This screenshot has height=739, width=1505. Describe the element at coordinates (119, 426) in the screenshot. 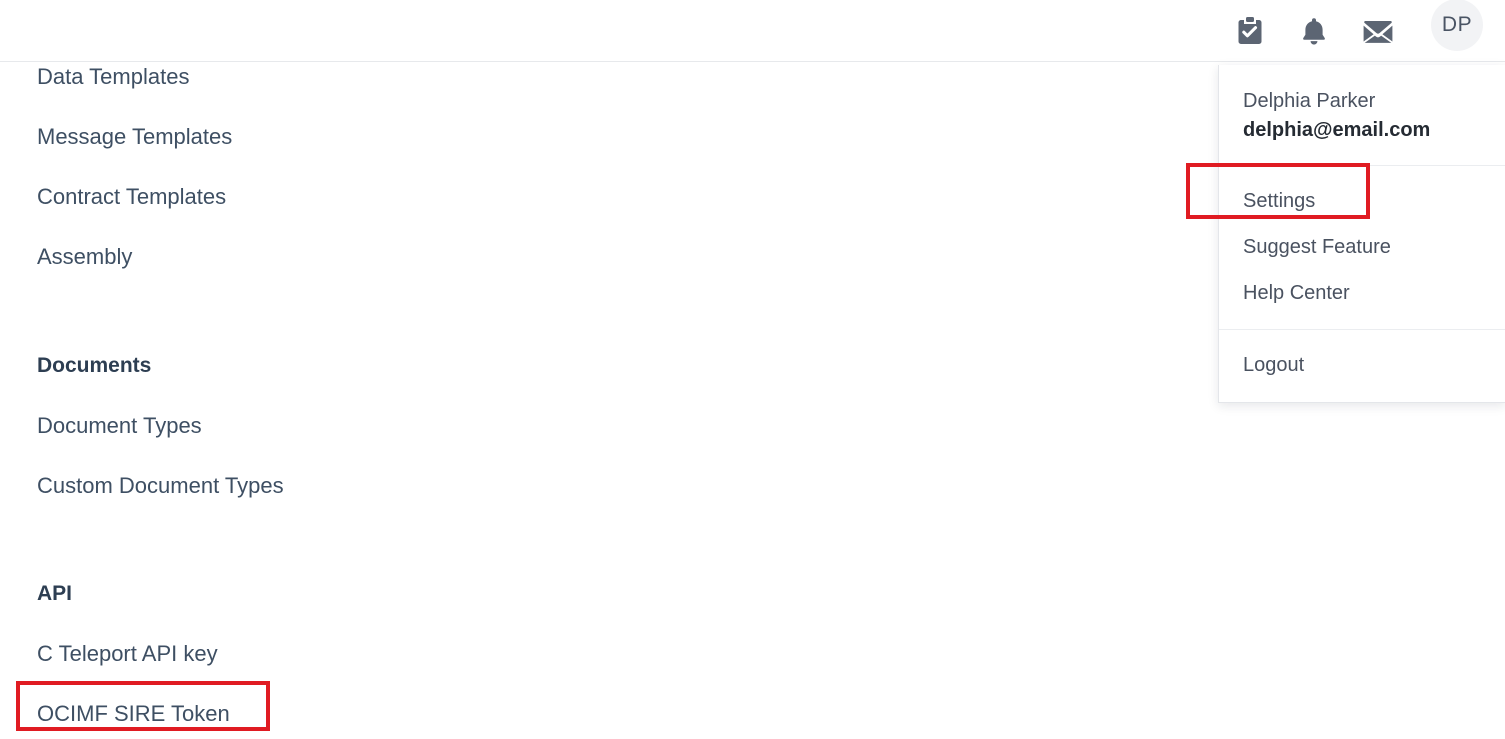

I see `nav-item-document-types: Document Types` at that location.